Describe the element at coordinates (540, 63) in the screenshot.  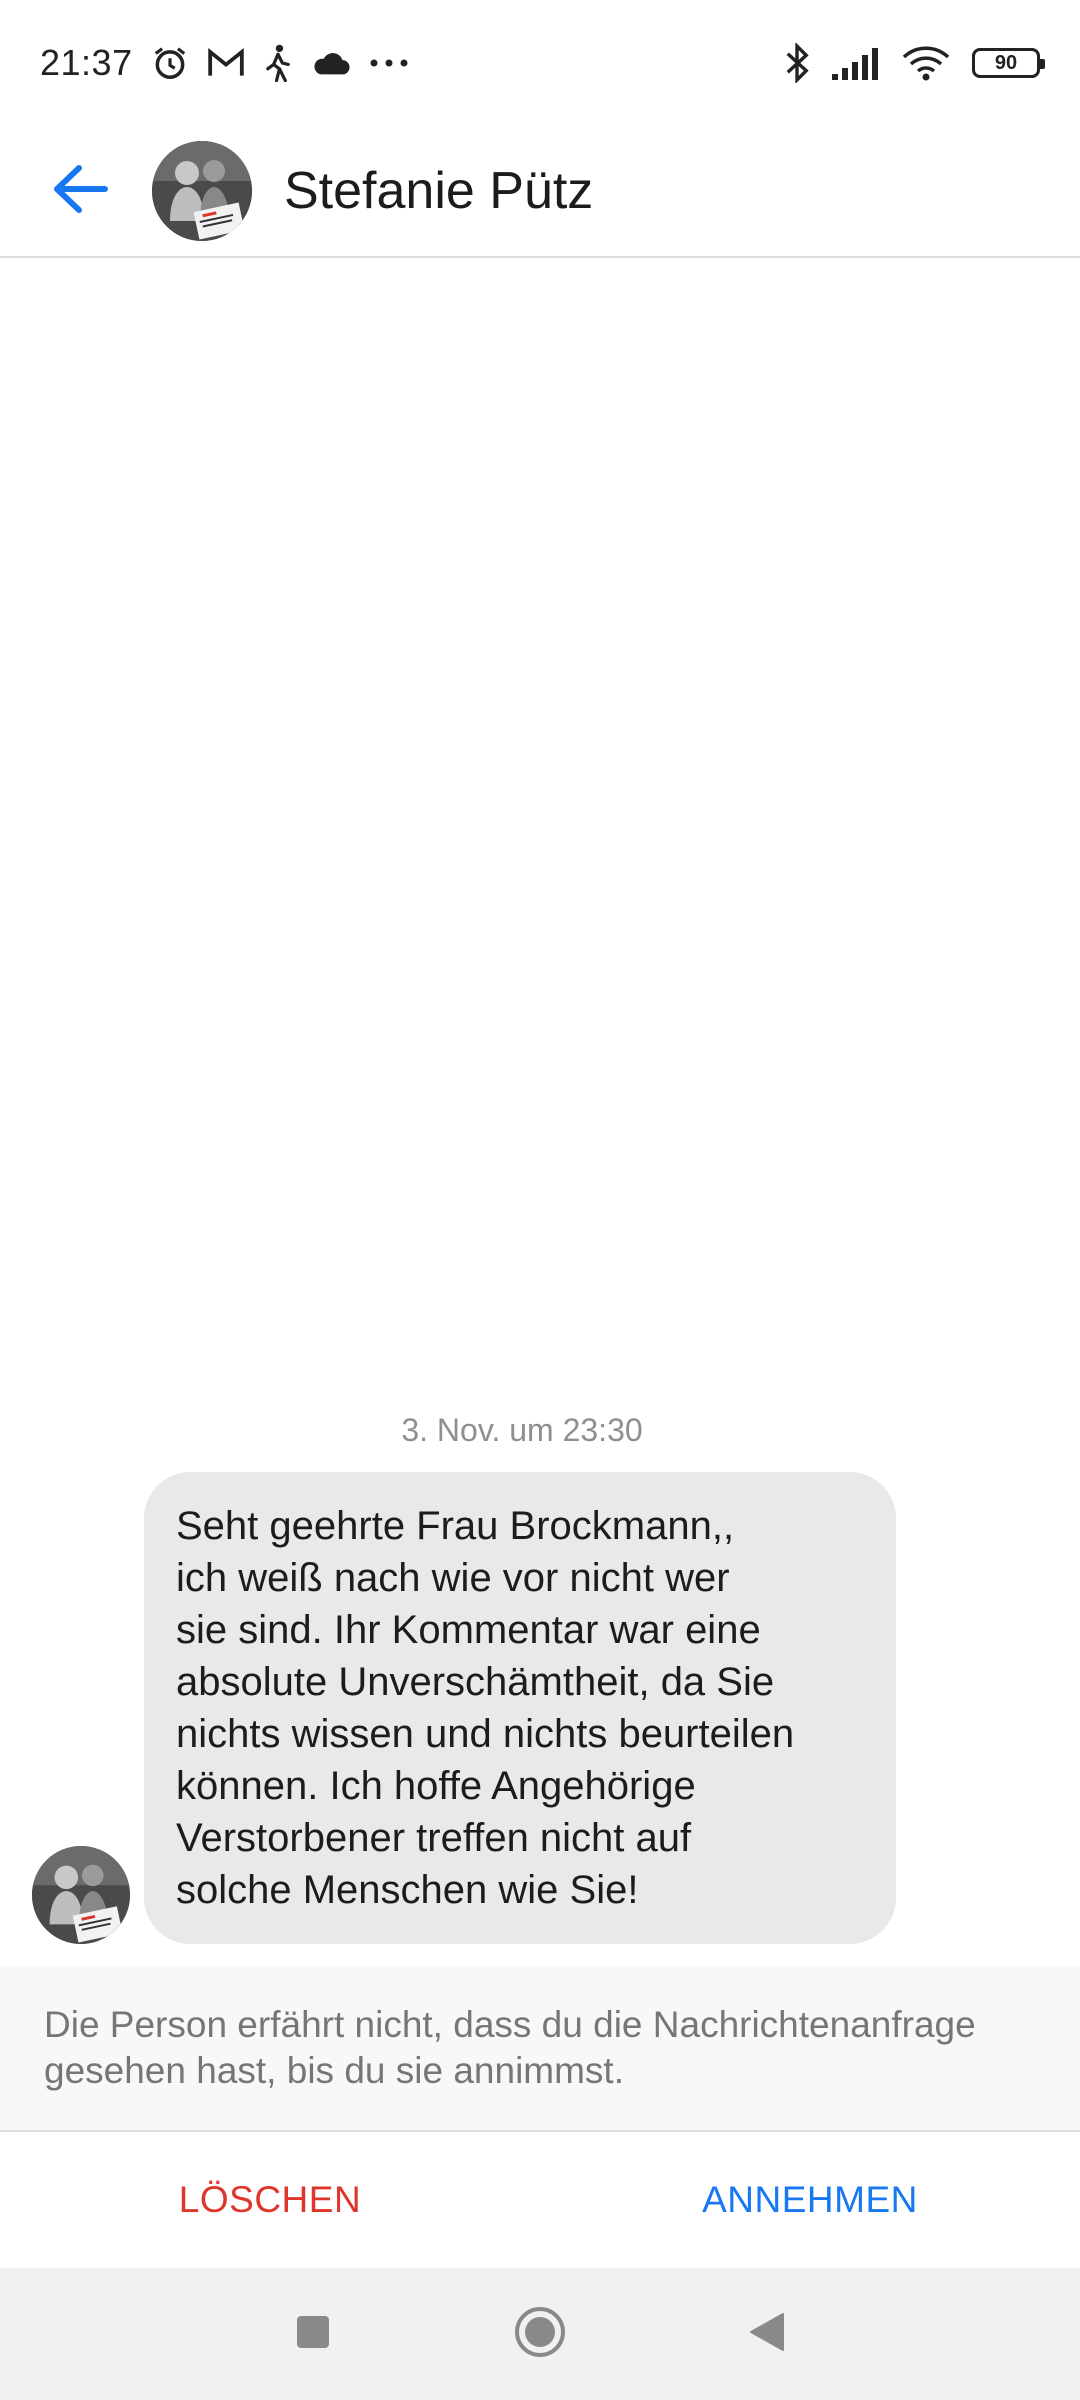
I see `status-bar: 21:37 90` at that location.